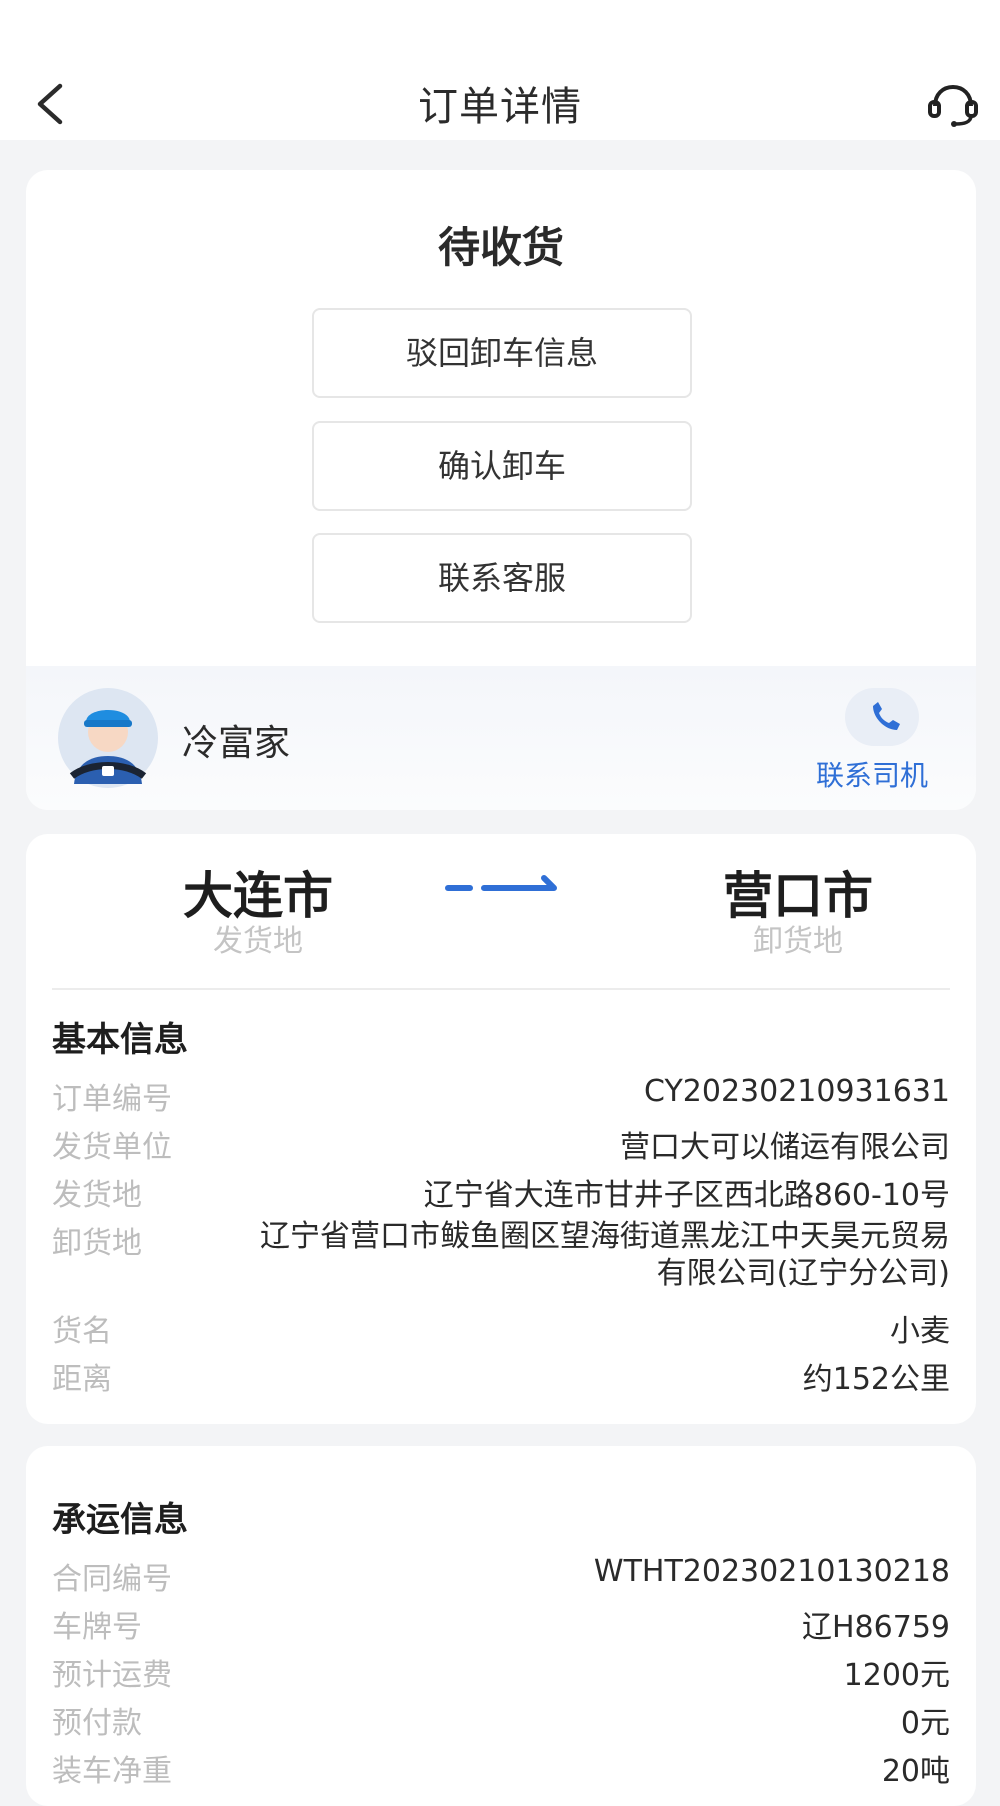  I want to click on net-weight-value: 20吨, so click(915, 1771).